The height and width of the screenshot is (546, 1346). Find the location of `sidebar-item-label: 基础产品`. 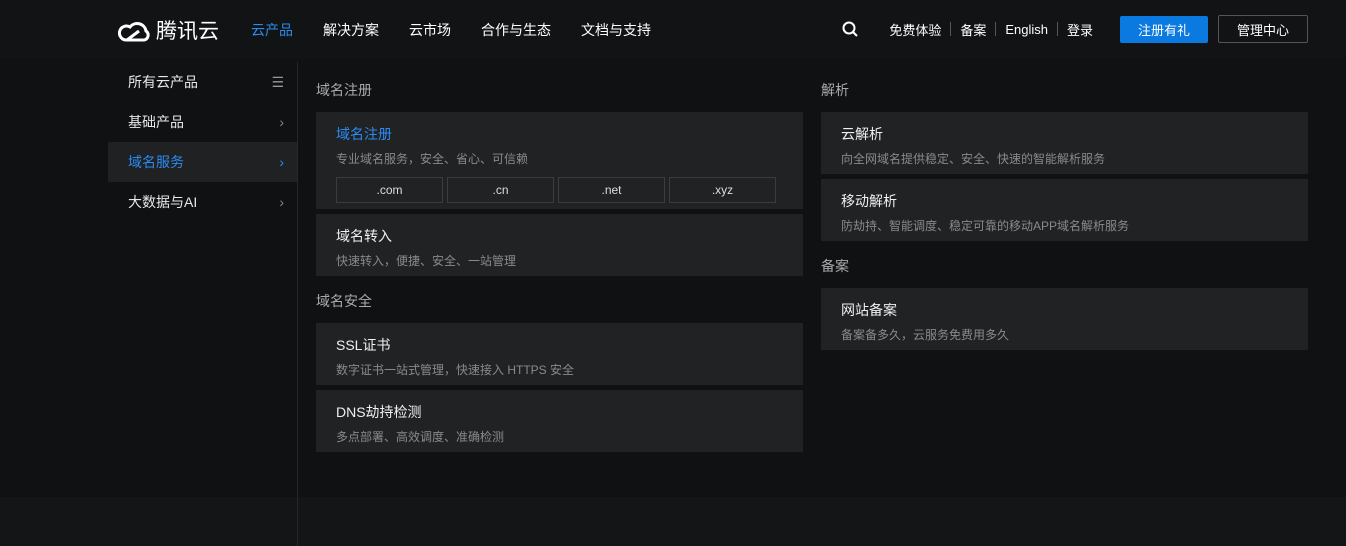

sidebar-item-label: 基础产品 is located at coordinates (156, 122).